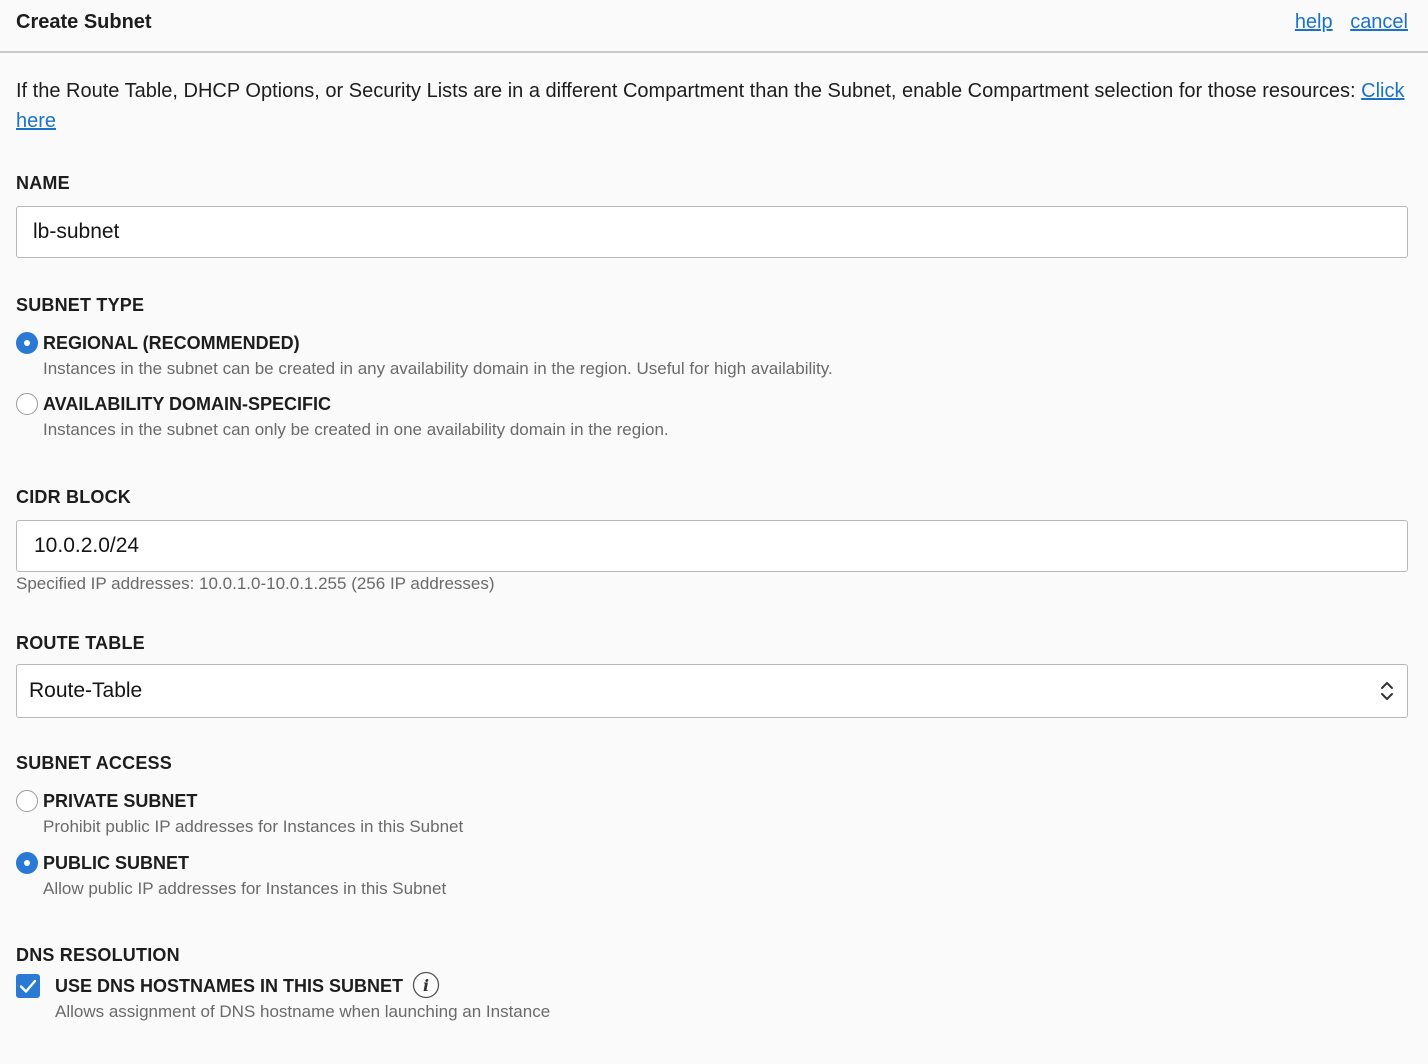 The image size is (1428, 1064). What do you see at coordinates (86, 690) in the screenshot?
I see `route-table-value: Route-Table` at bounding box center [86, 690].